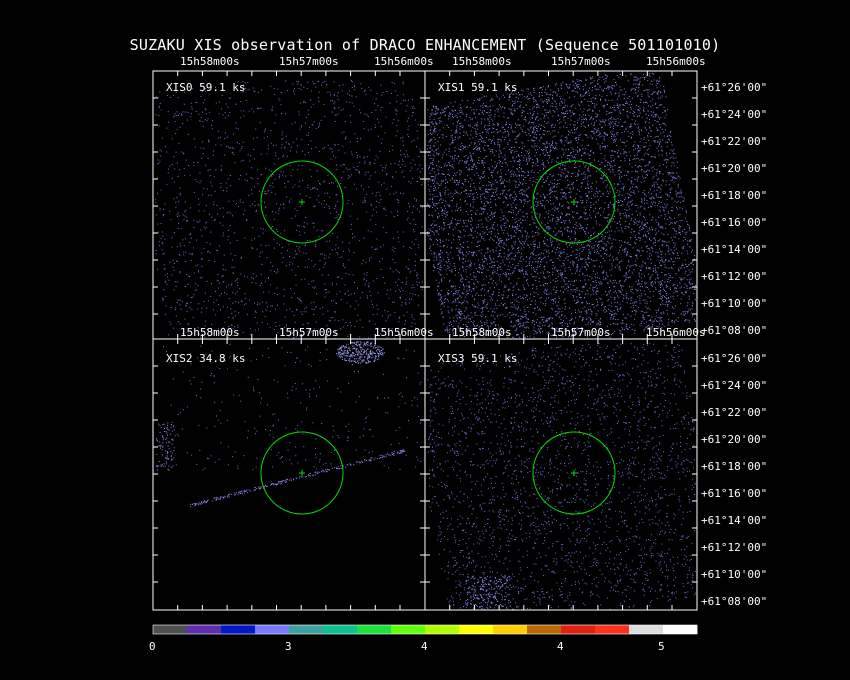  What do you see at coordinates (734, 222) in the screenshot?
I see `dec-label-top: +61°16'00"` at bounding box center [734, 222].